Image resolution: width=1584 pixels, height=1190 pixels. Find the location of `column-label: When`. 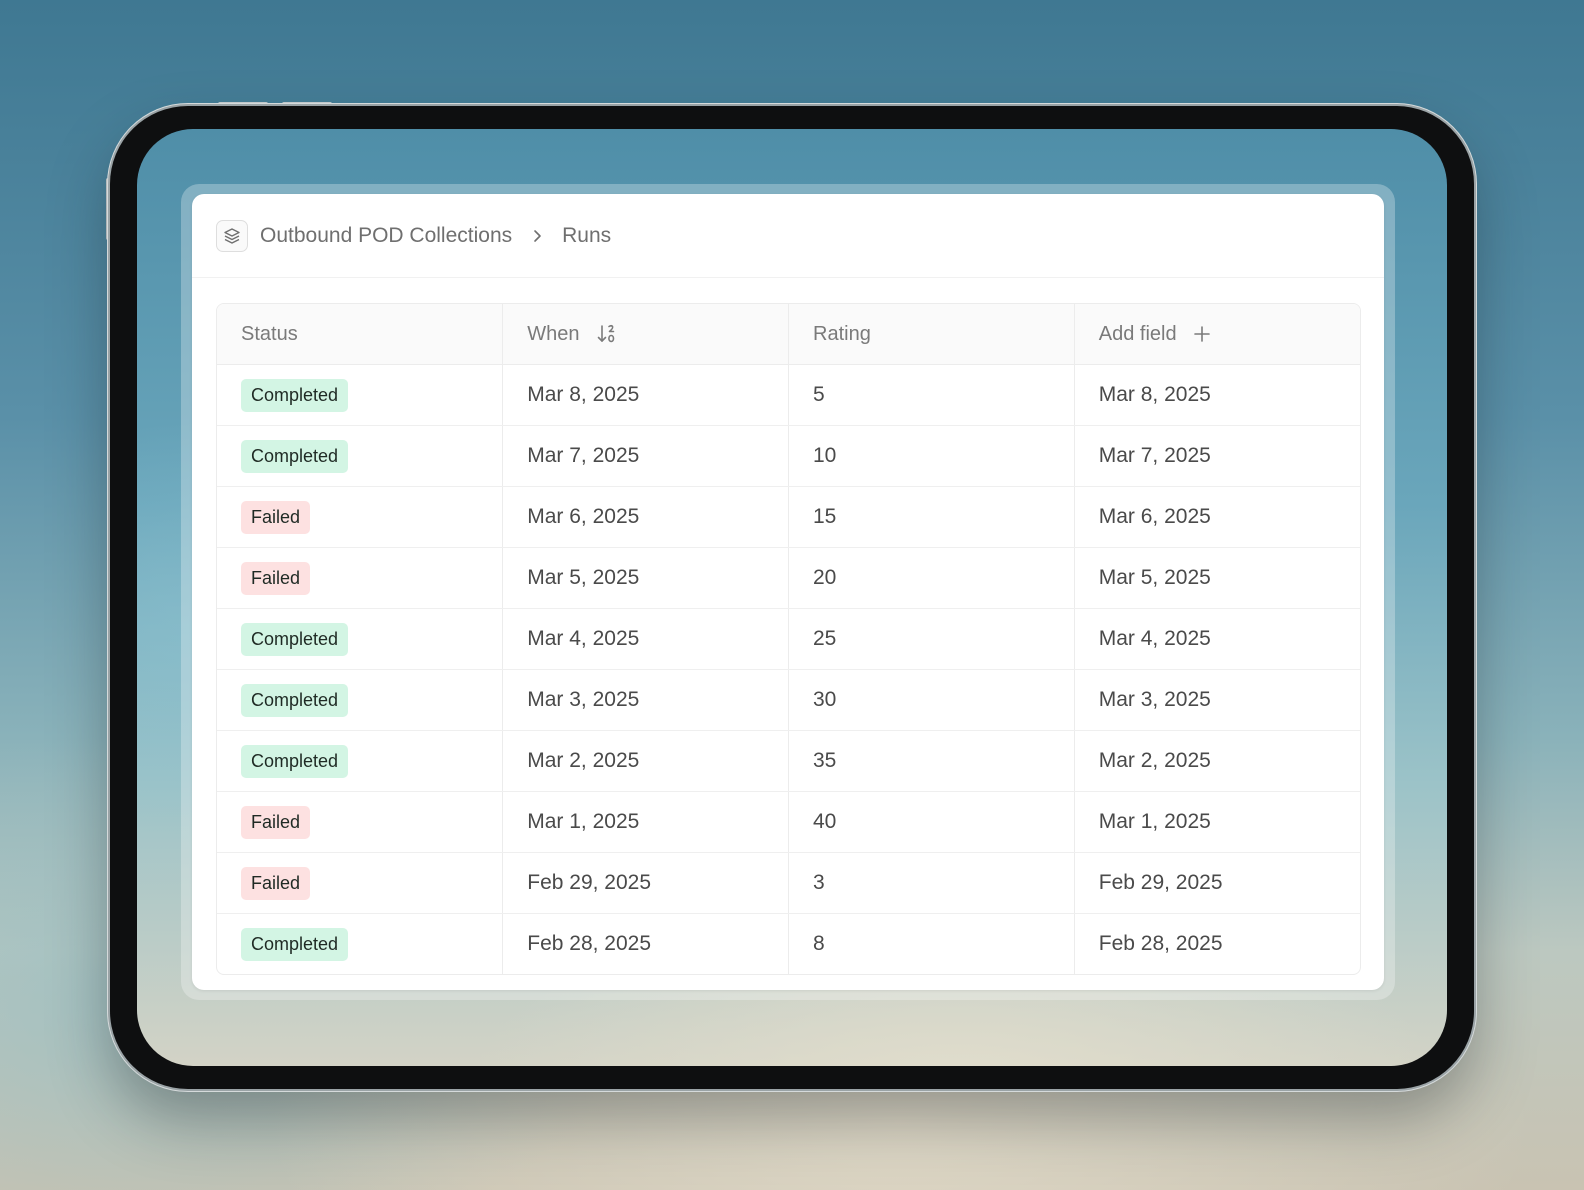

column-label: When is located at coordinates (553, 333).